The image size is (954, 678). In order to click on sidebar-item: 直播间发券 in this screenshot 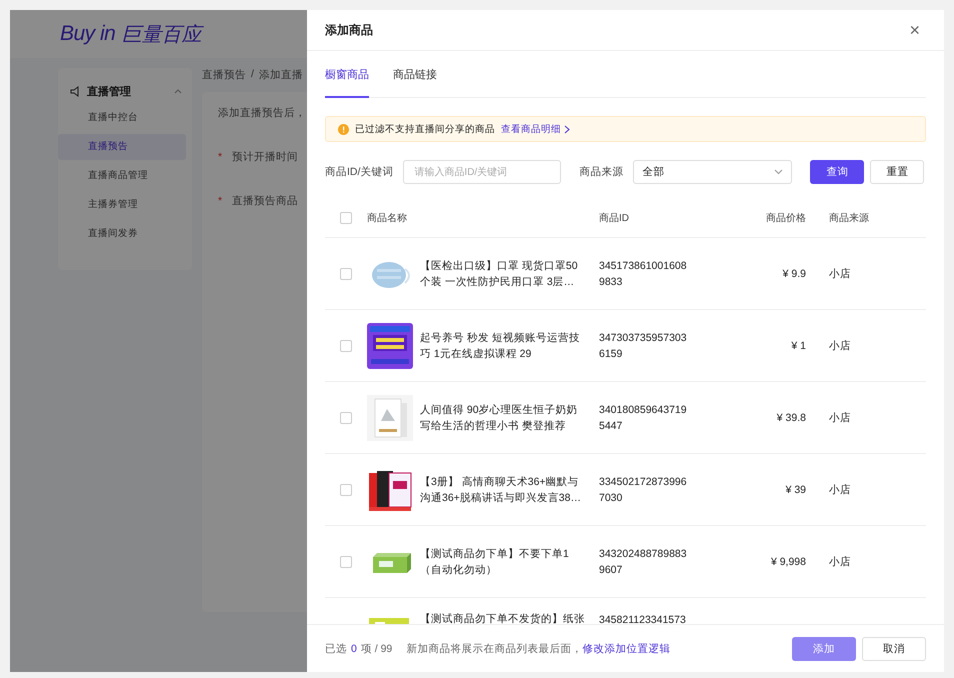, I will do `click(122, 234)`.